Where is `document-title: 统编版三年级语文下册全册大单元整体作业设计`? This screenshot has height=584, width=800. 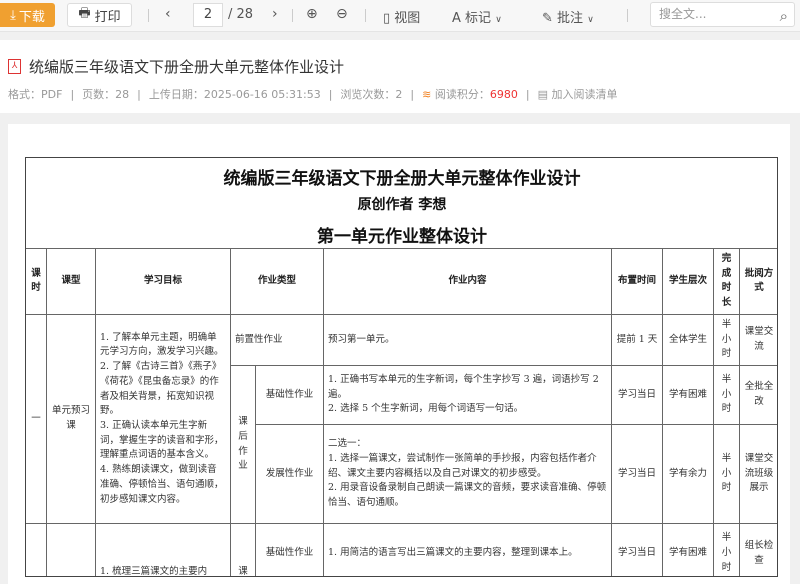 document-title: 统编版三年级语文下册全册大单元整体作业设计 is located at coordinates (187, 67).